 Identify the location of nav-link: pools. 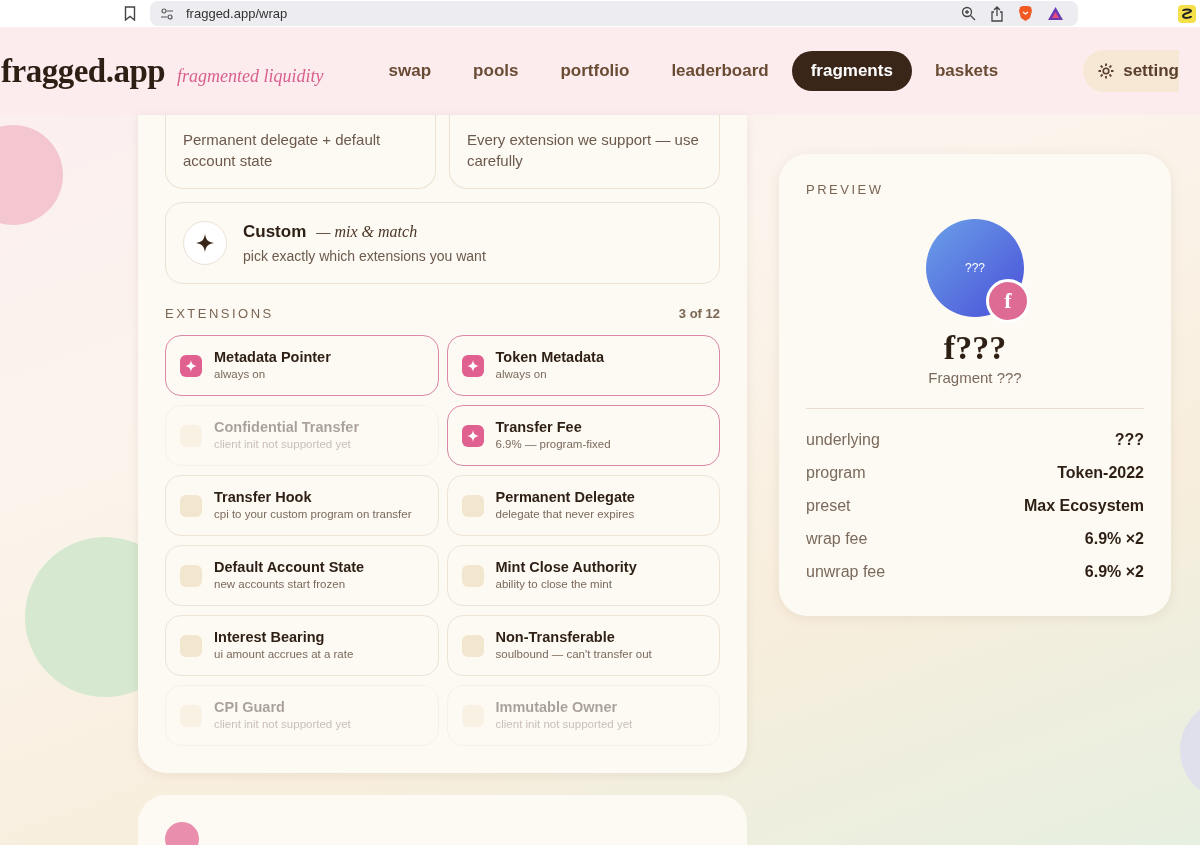
(496, 71).